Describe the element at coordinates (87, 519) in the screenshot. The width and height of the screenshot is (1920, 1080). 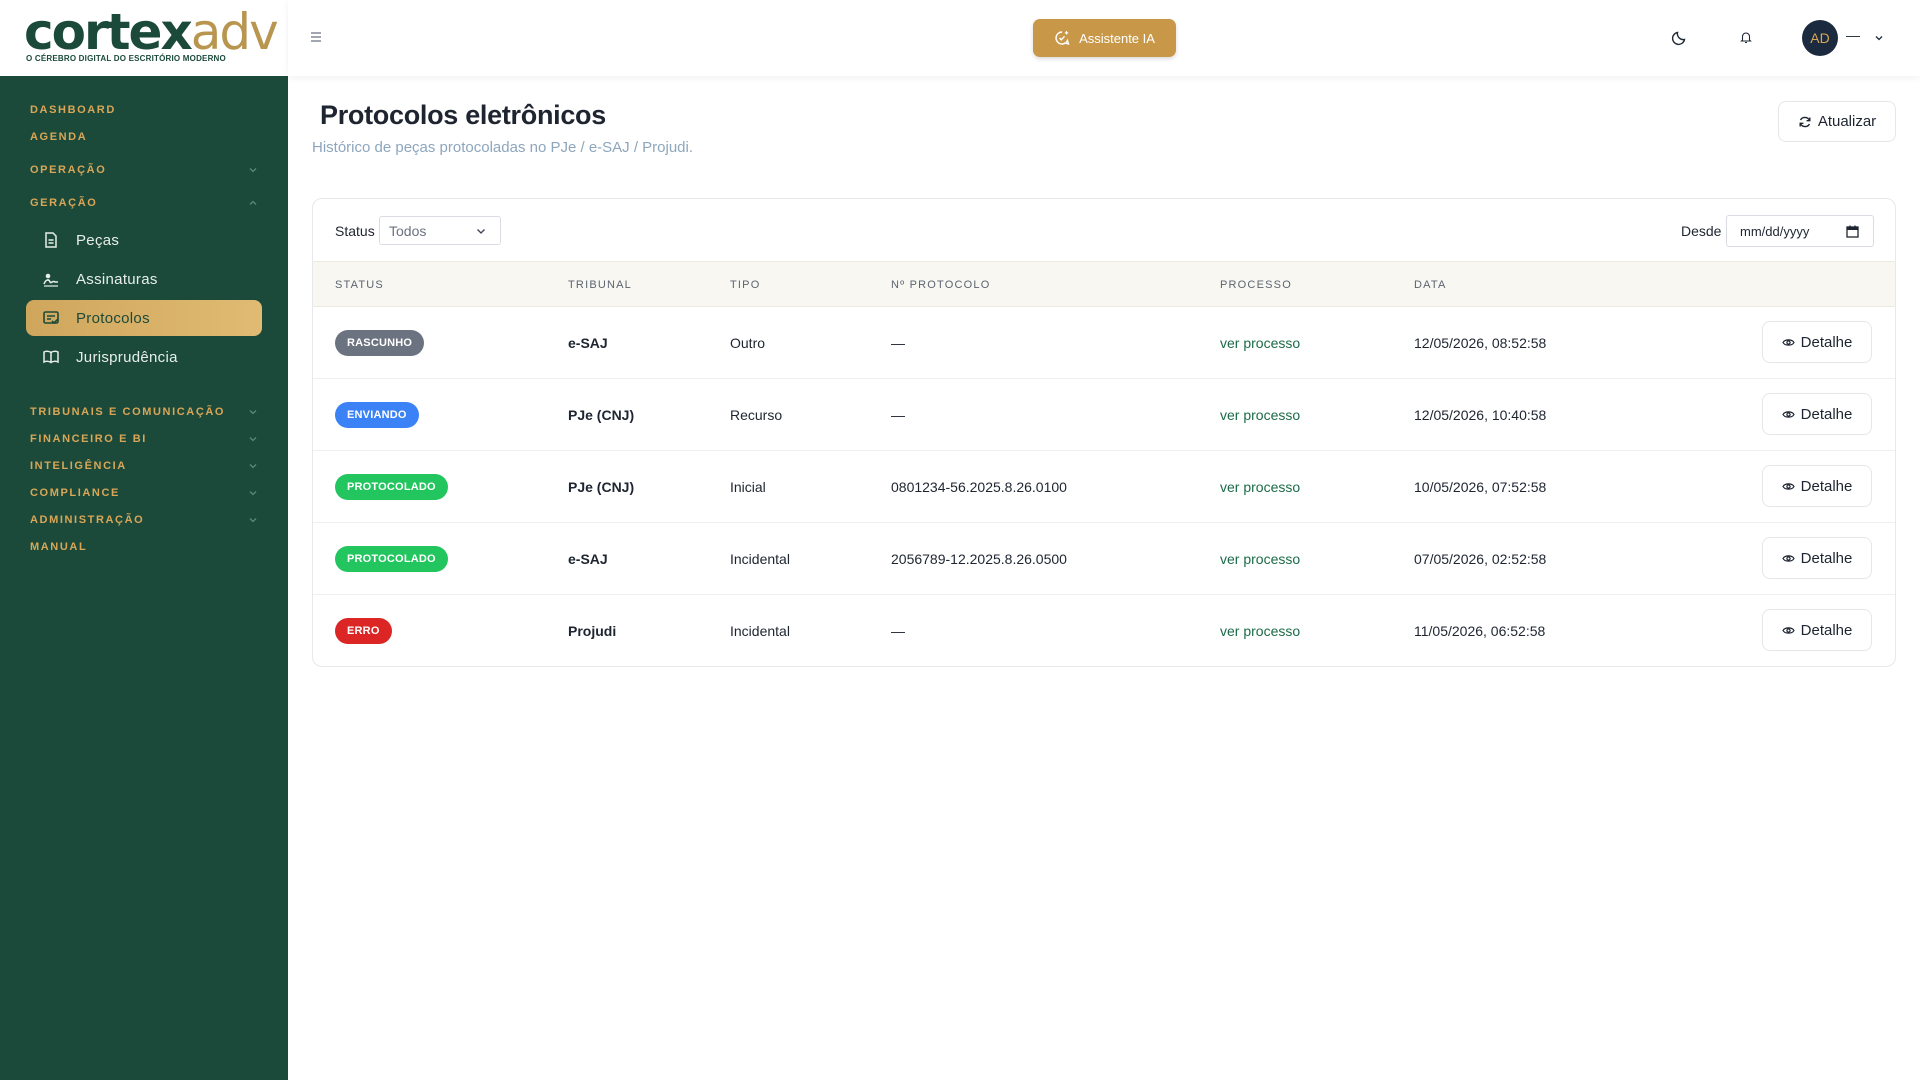
I see `sidebar-item-label: ADMINISTRAÇÃO` at that location.